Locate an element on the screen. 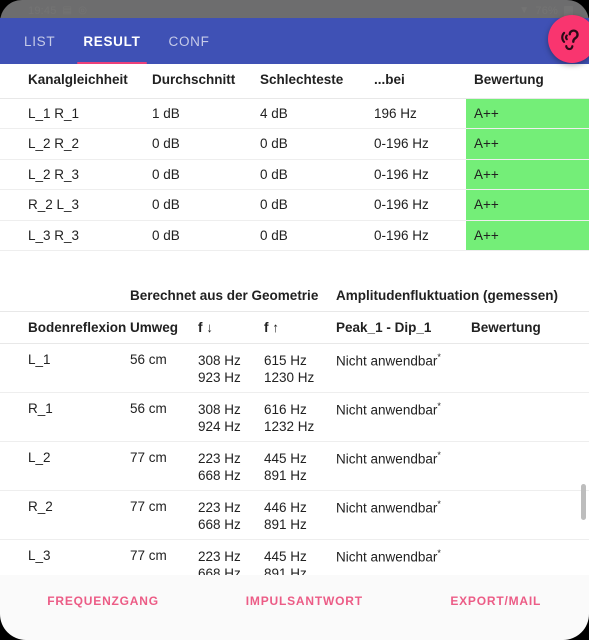 This screenshot has height=640, width=589. header-umweg: Umweg is located at coordinates (164, 327).